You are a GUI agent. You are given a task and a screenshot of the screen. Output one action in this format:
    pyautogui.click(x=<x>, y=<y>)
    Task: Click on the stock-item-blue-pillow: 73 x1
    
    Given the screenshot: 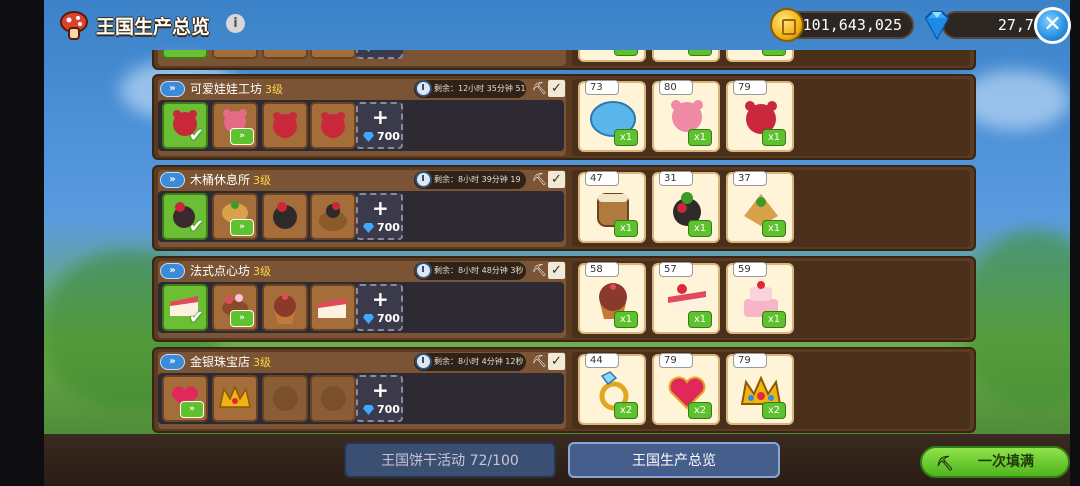 What is the action you would take?
    pyautogui.click(x=612, y=116)
    